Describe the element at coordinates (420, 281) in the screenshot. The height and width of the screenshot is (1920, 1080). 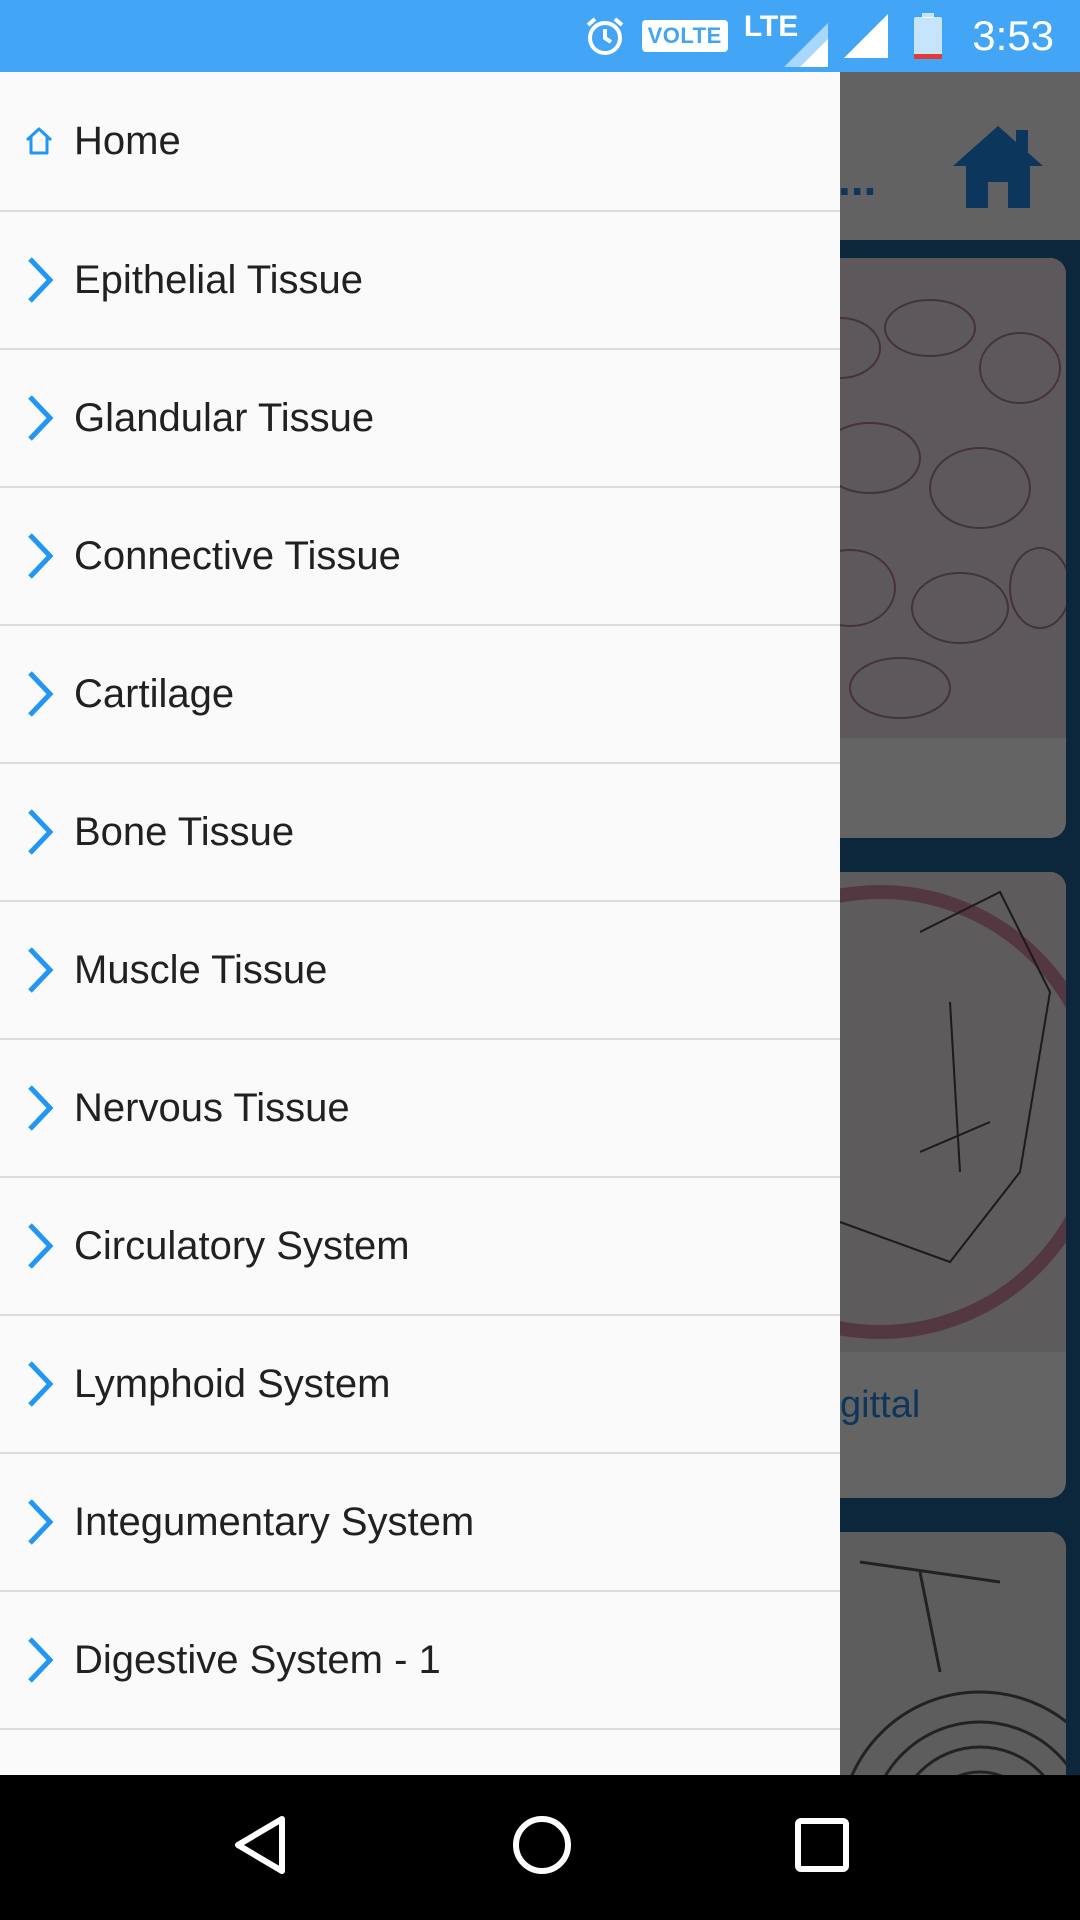
I see `drawer-item-epithelial-tissue: Epithelial Tissue` at that location.